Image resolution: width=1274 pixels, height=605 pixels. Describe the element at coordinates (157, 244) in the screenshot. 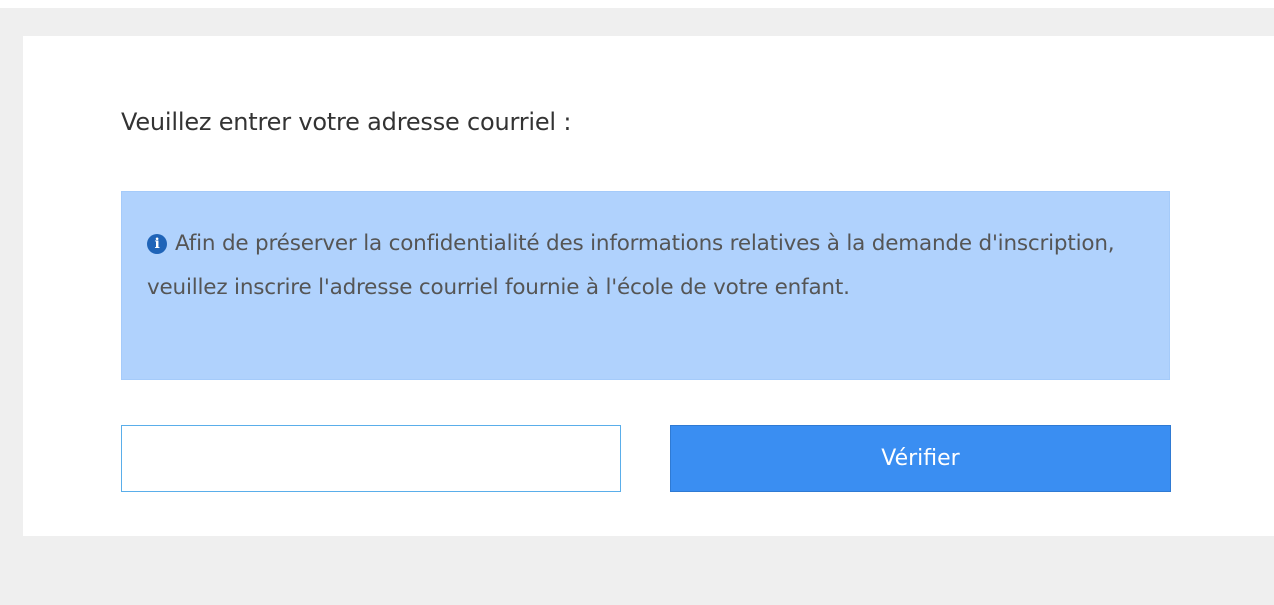

I see `info-circle-icon: i` at that location.